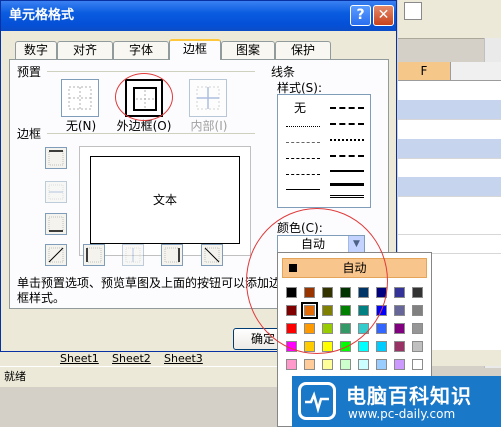 This screenshot has height=427, width=501. Describe the element at coordinates (449, 19) in the screenshot. I see `excel-toolbar` at that location.